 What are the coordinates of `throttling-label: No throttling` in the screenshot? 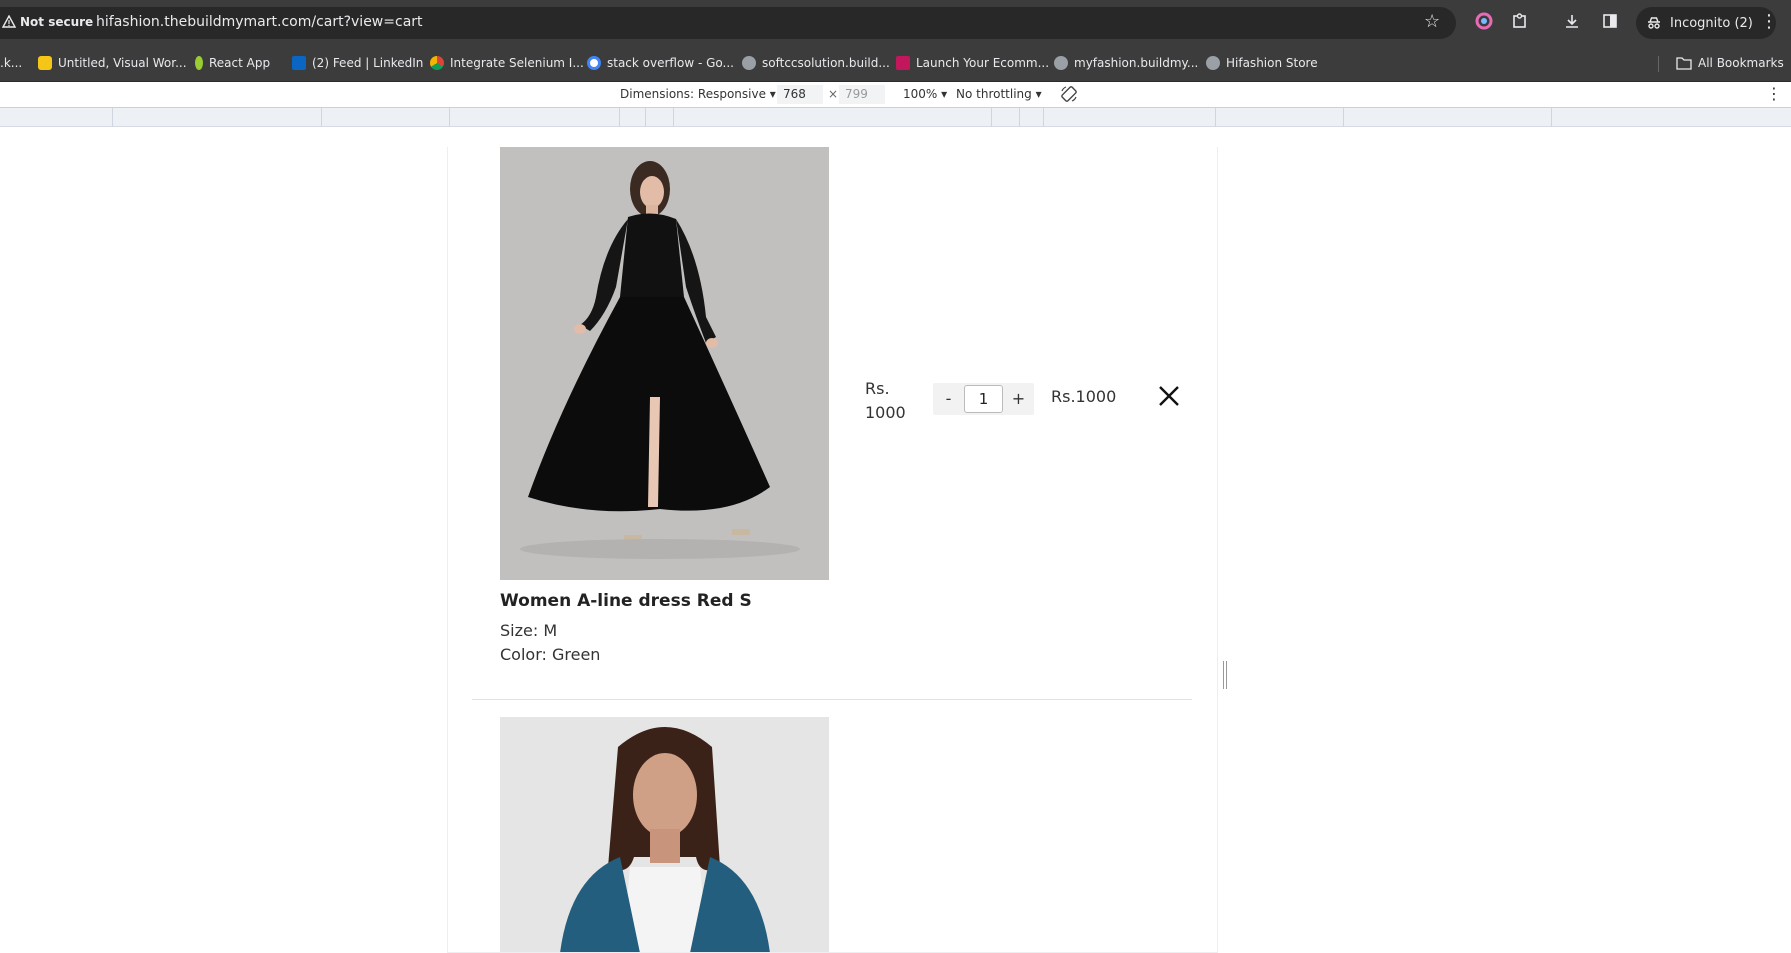 It's located at (994, 94).